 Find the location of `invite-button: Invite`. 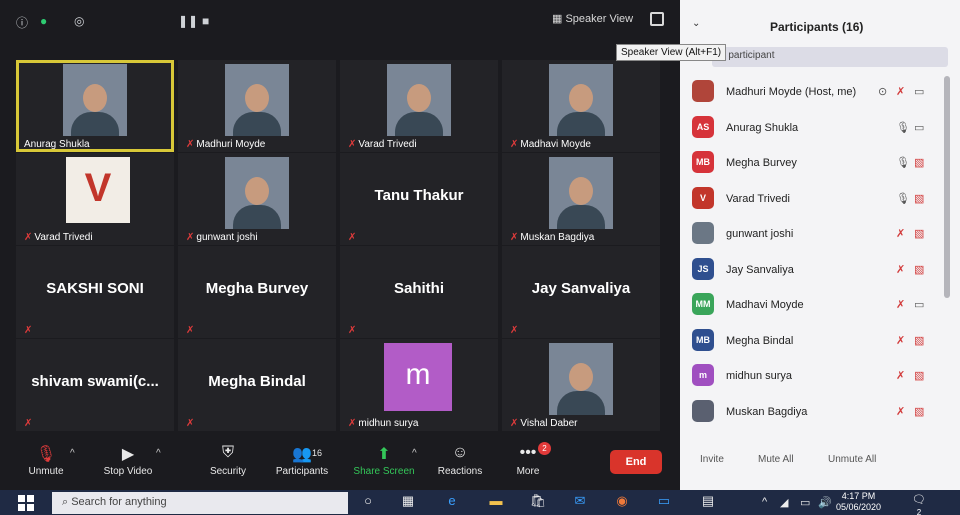

invite-button: Invite is located at coordinates (712, 459).